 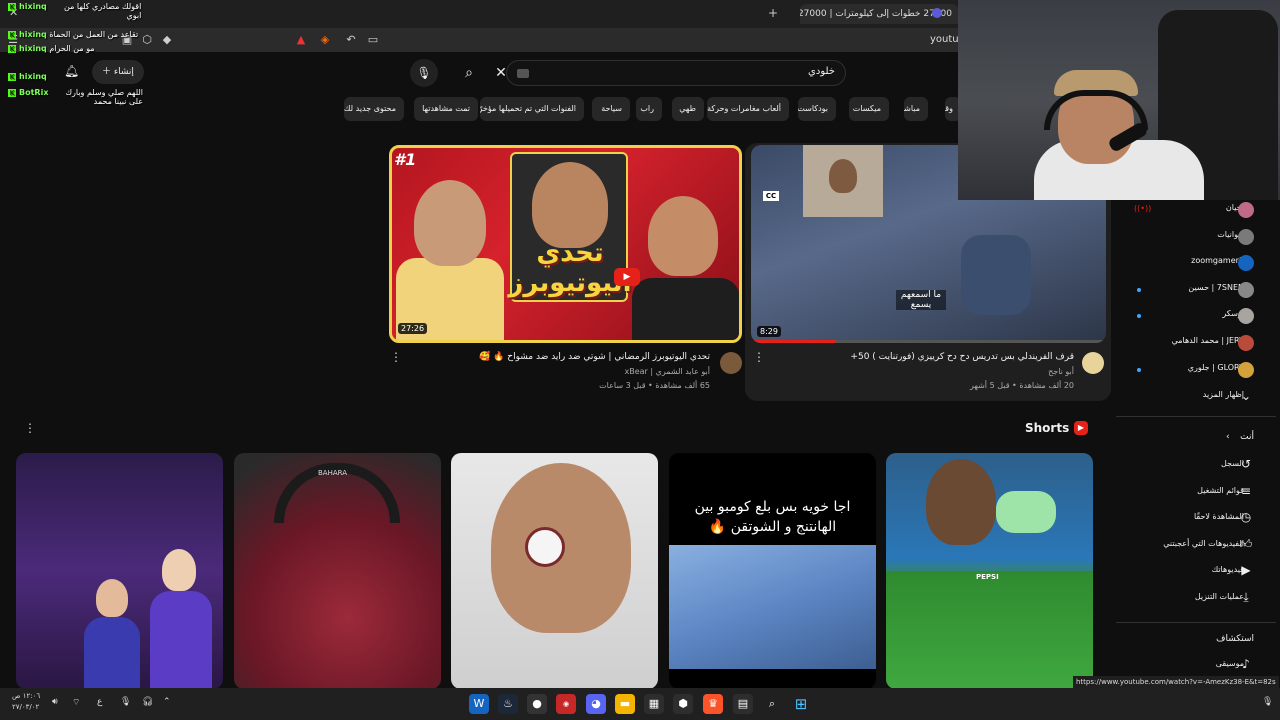 What do you see at coordinates (1047, 428) in the screenshot?
I see `shorts-heading: Shorts` at bounding box center [1047, 428].